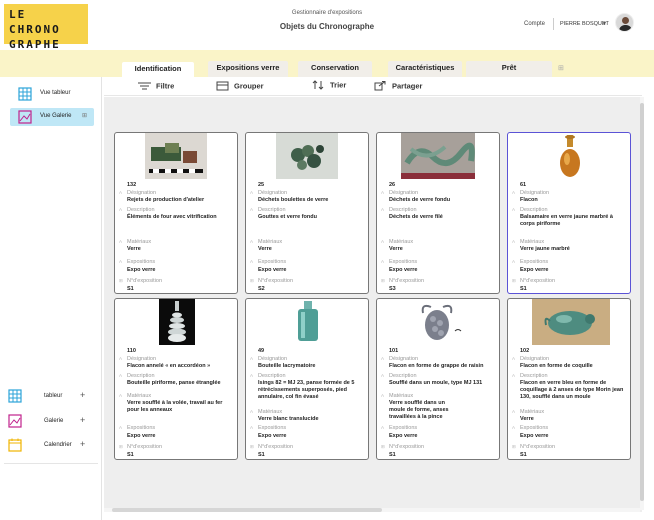 The height and width of the screenshot is (520, 654). Describe the element at coordinates (561, 68) in the screenshot. I see `pin-icon: ⊞` at that location.